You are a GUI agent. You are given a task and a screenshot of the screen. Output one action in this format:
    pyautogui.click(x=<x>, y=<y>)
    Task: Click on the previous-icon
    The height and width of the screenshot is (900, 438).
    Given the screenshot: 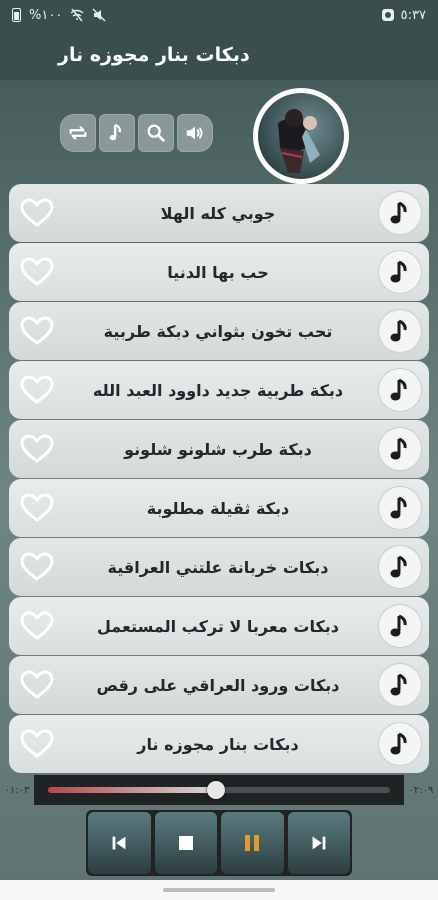 What is the action you would take?
    pyautogui.click(x=119, y=843)
    